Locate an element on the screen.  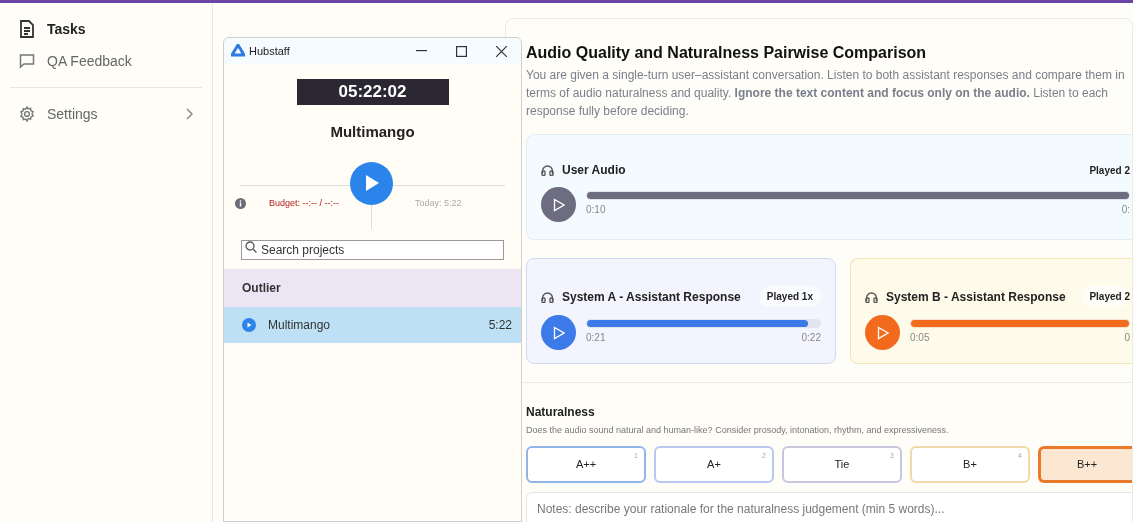
sidebar-item: QA Feedback is located at coordinates (106, 61).